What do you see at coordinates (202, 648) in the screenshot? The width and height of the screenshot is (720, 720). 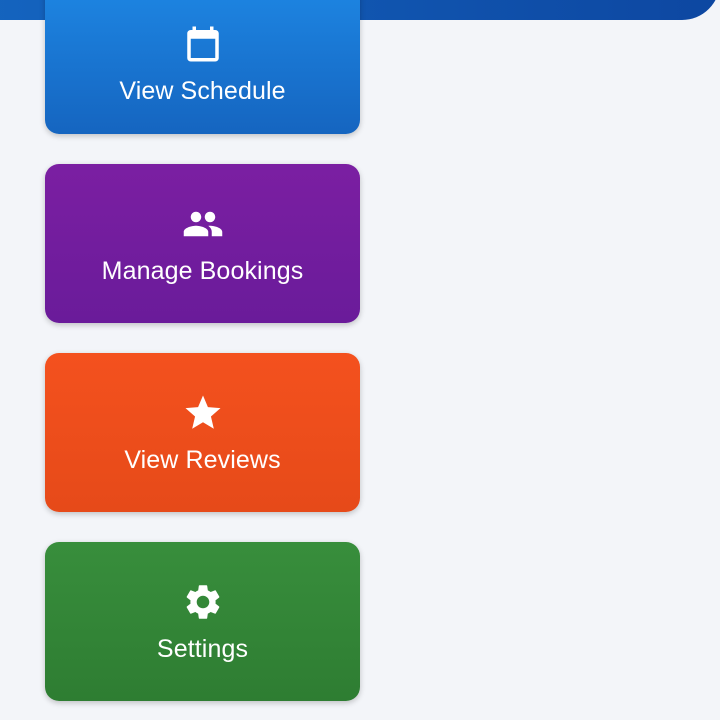 I see `settings-label: Settings` at bounding box center [202, 648].